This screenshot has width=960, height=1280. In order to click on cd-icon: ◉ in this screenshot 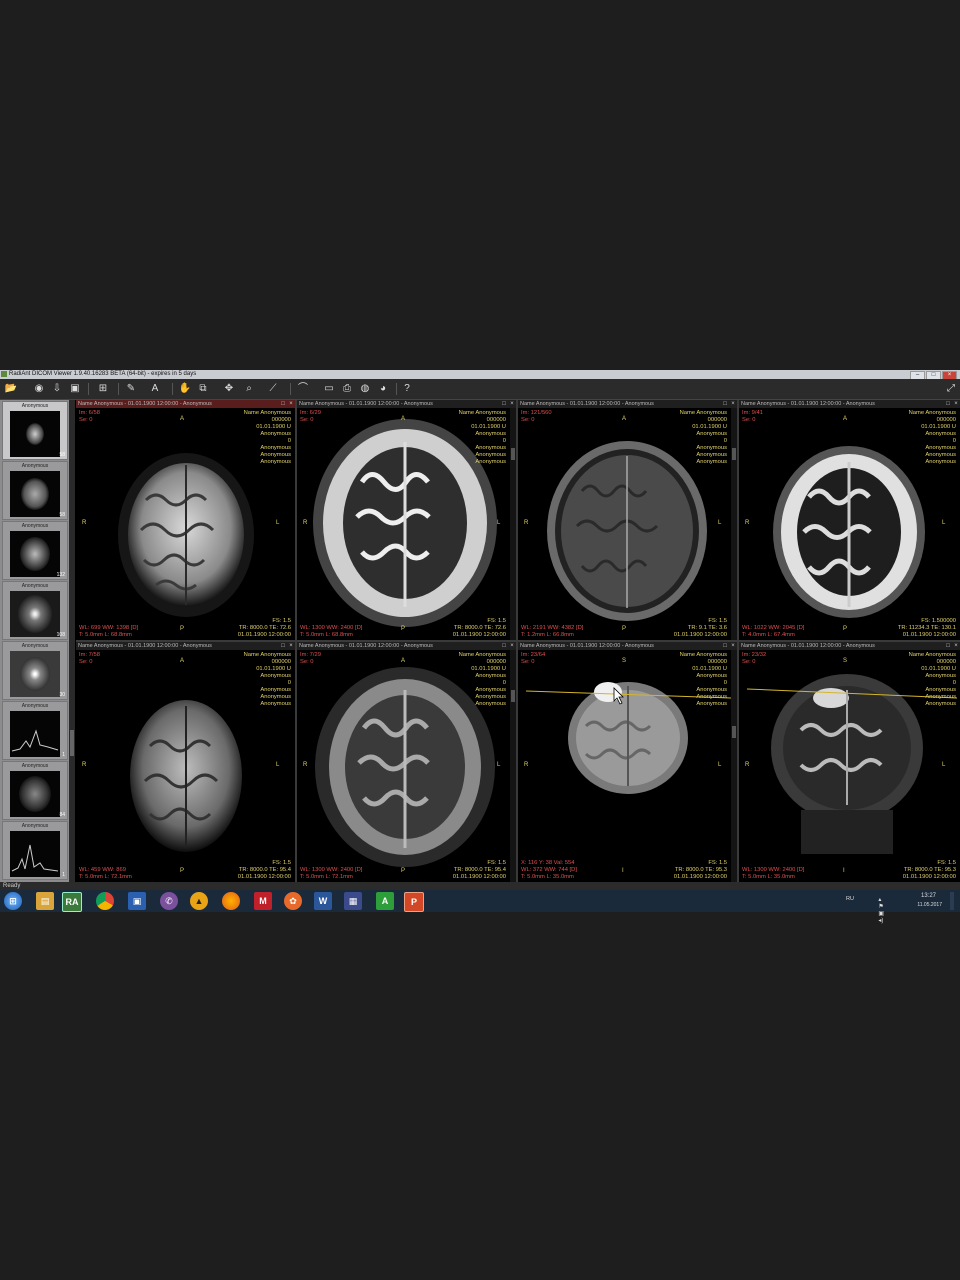, I will do `click(39, 389)`.